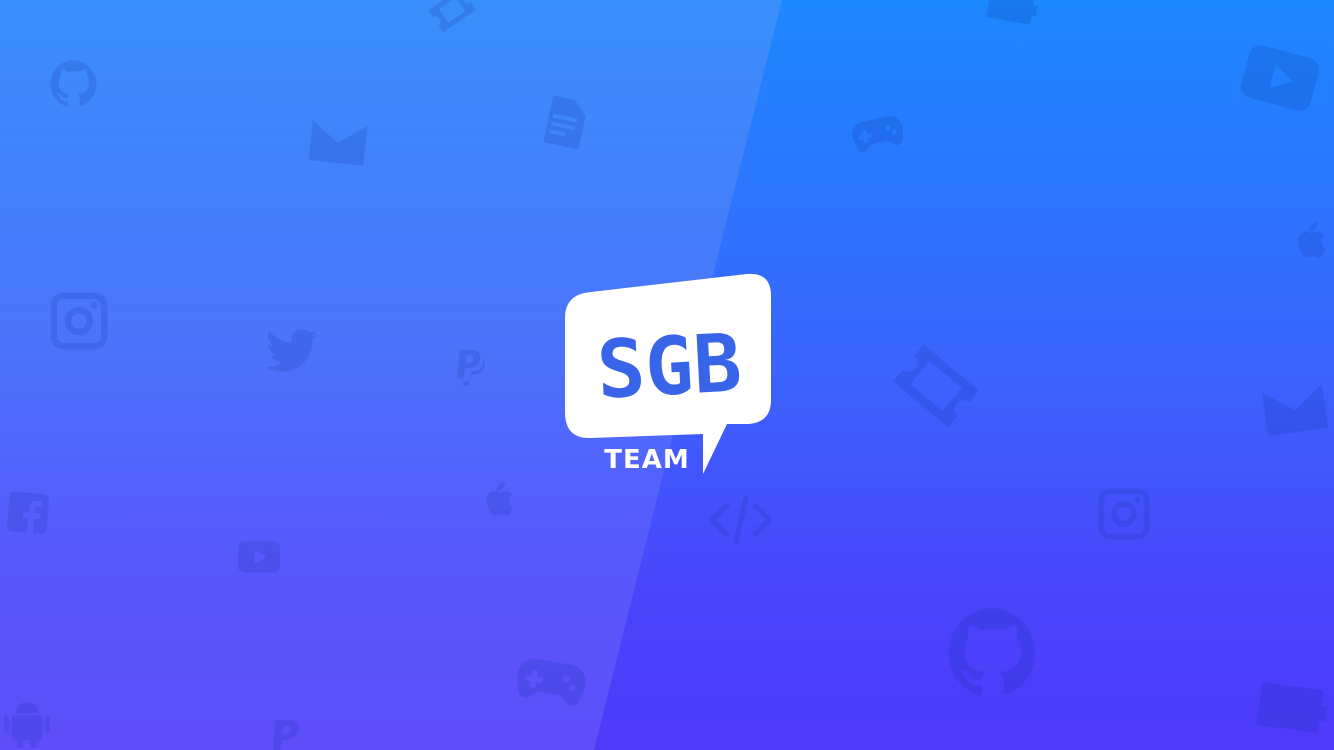 This screenshot has height=750, width=1334. Describe the element at coordinates (564, 122) in the screenshot. I see `document-icon` at that location.